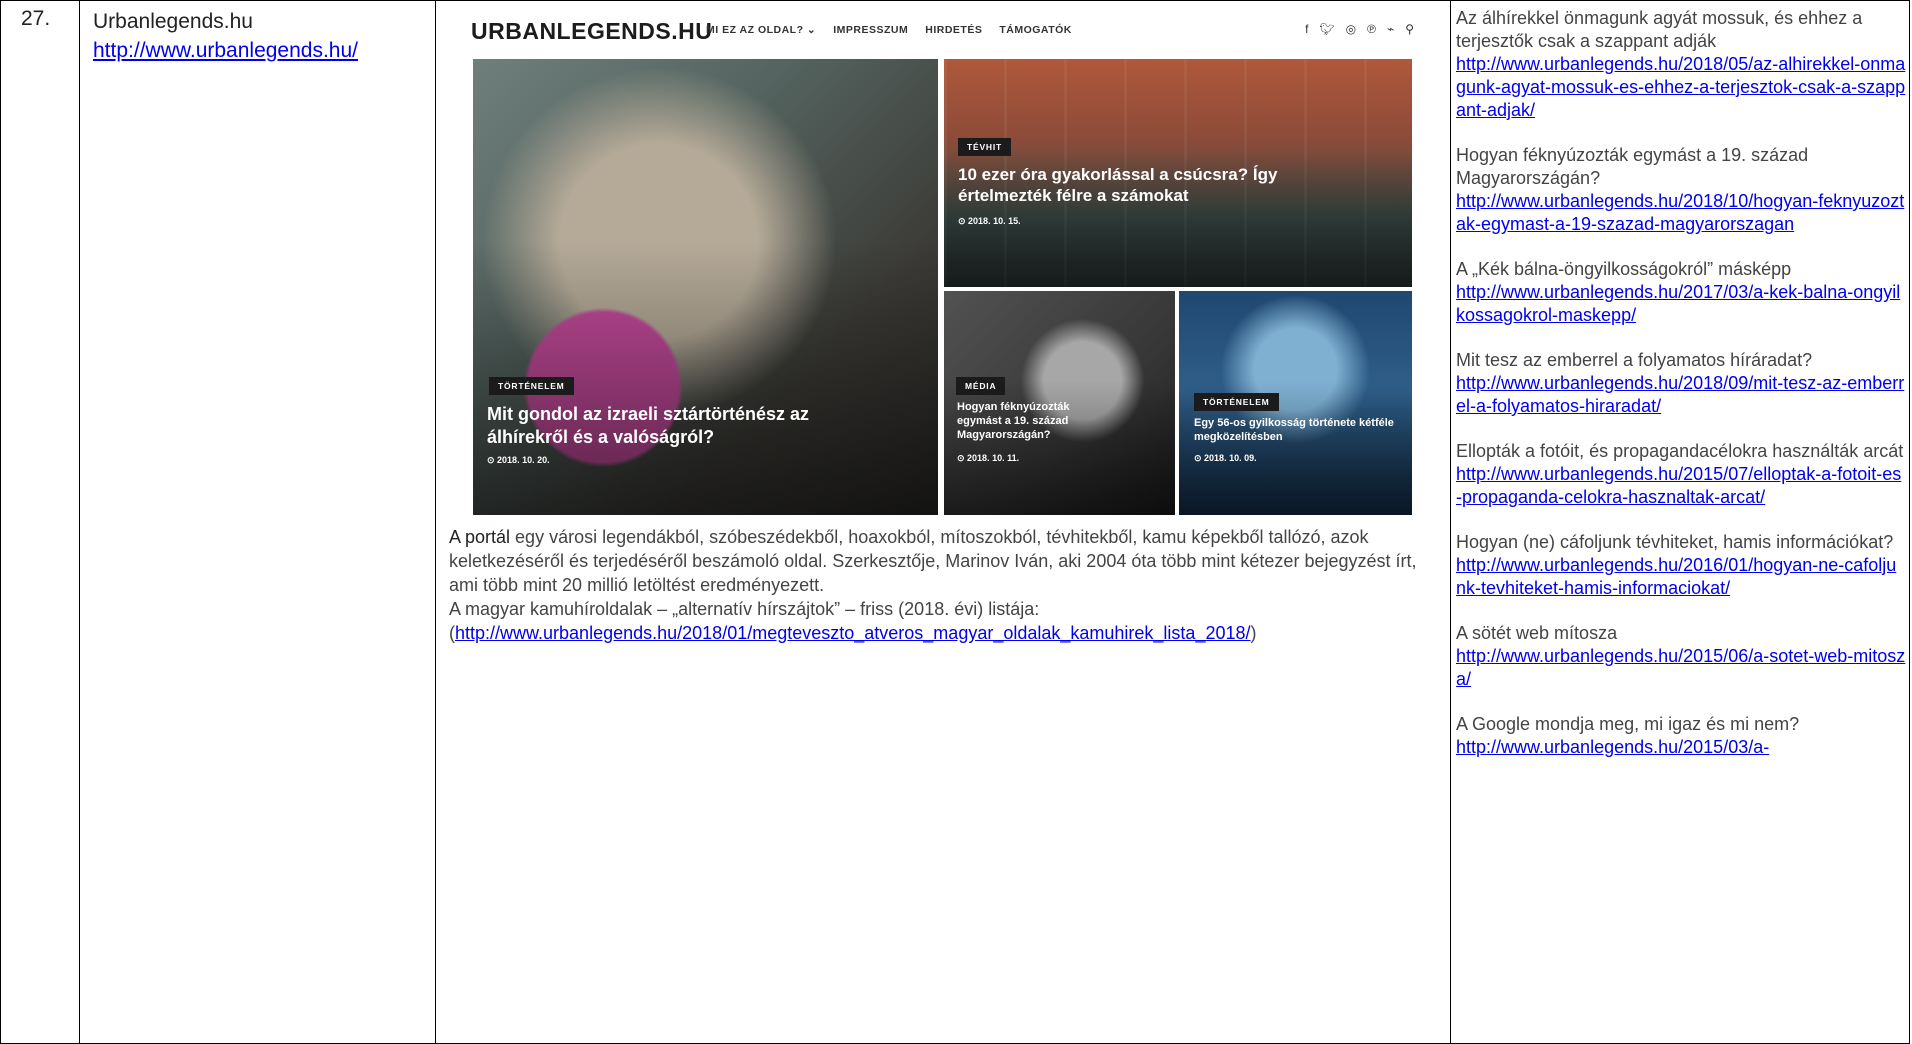 The height and width of the screenshot is (1044, 1912). Describe the element at coordinates (988, 458) in the screenshot. I see `tile-date: ⊙ 2018. 10. 11.` at that location.